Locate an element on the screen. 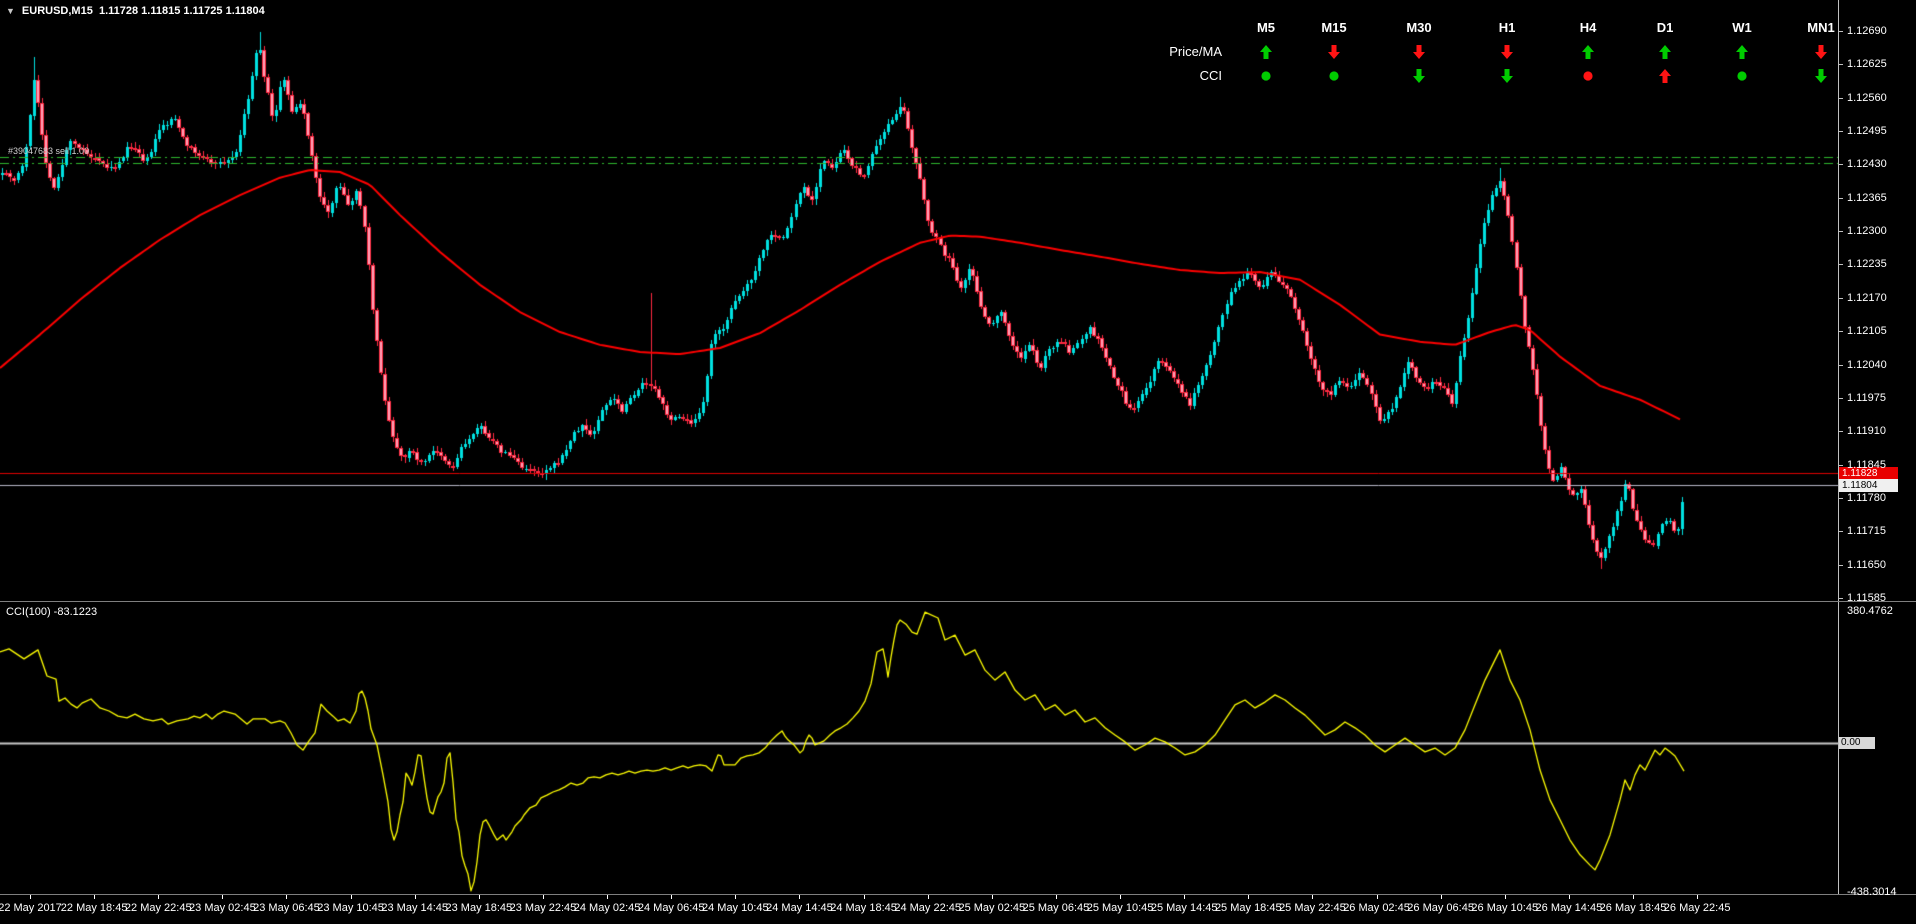 Image resolution: width=1916 pixels, height=924 pixels. price-scale-label: 1.11650 is located at coordinates (1866, 564).